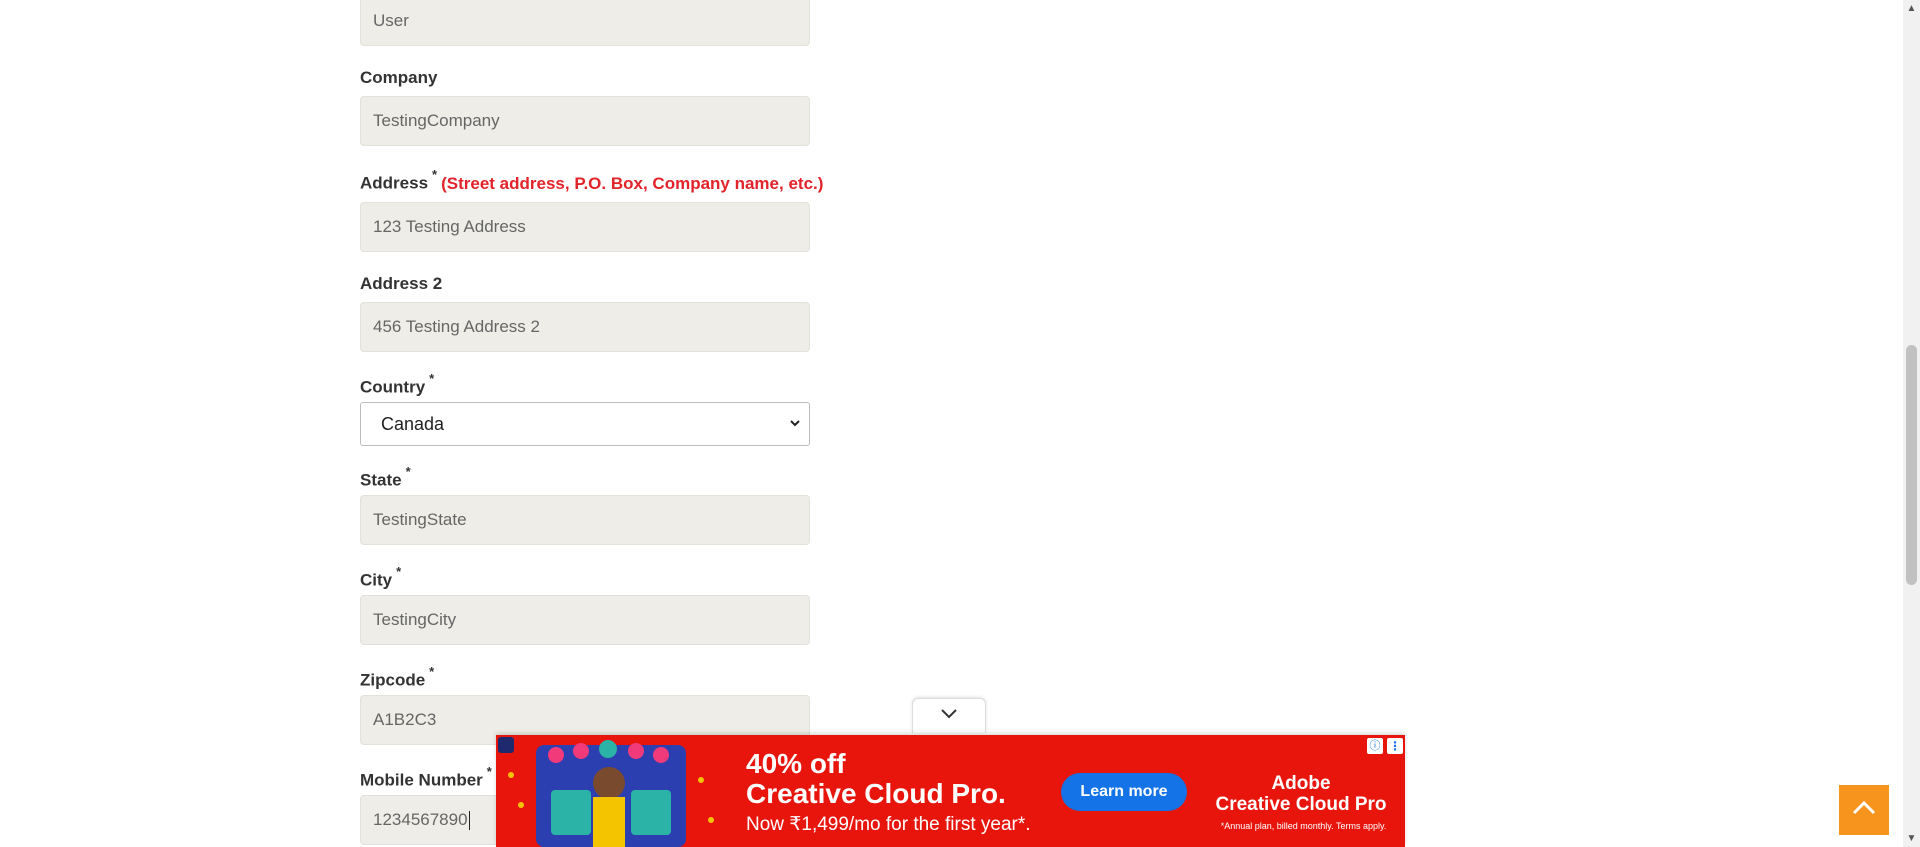 This screenshot has width=1920, height=847. I want to click on zipcode-label: Zipcode *, so click(397, 677).